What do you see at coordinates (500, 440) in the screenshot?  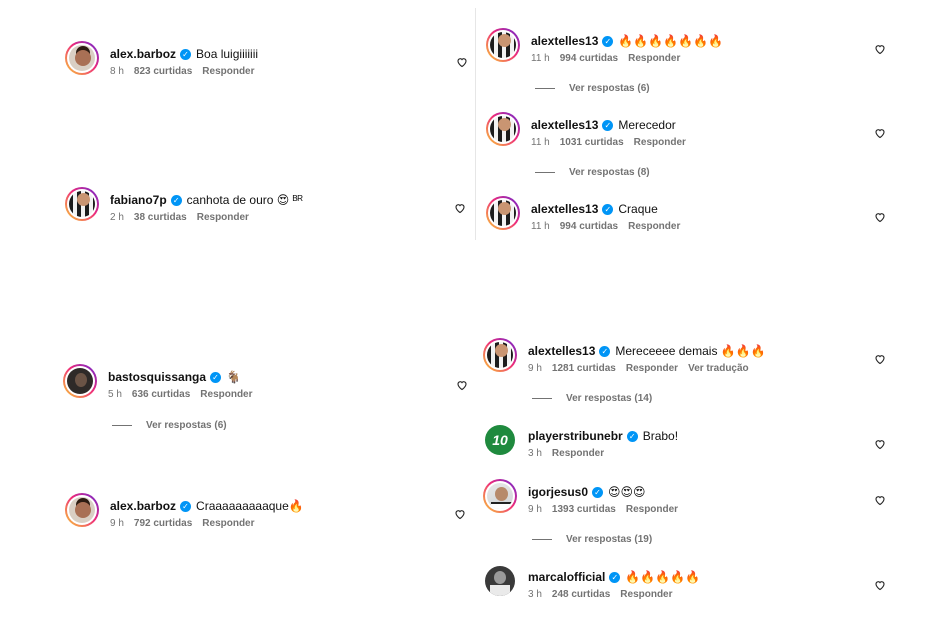 I see `avatar: 10` at bounding box center [500, 440].